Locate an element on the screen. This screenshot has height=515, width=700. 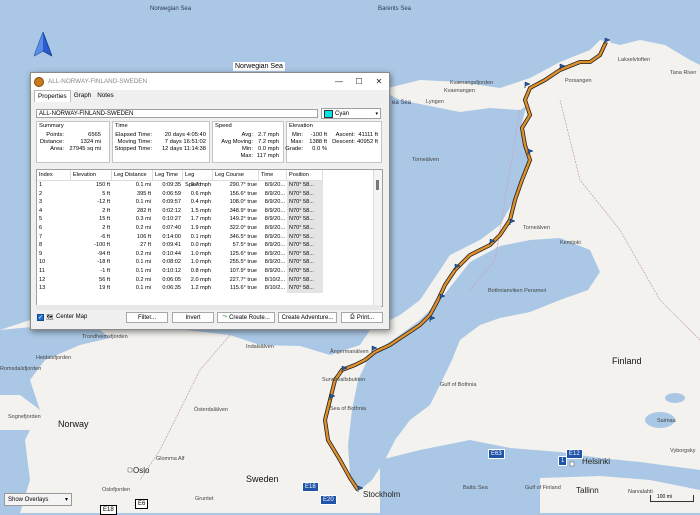
table-cell: 348.9° true is located at coordinates (243, 210).